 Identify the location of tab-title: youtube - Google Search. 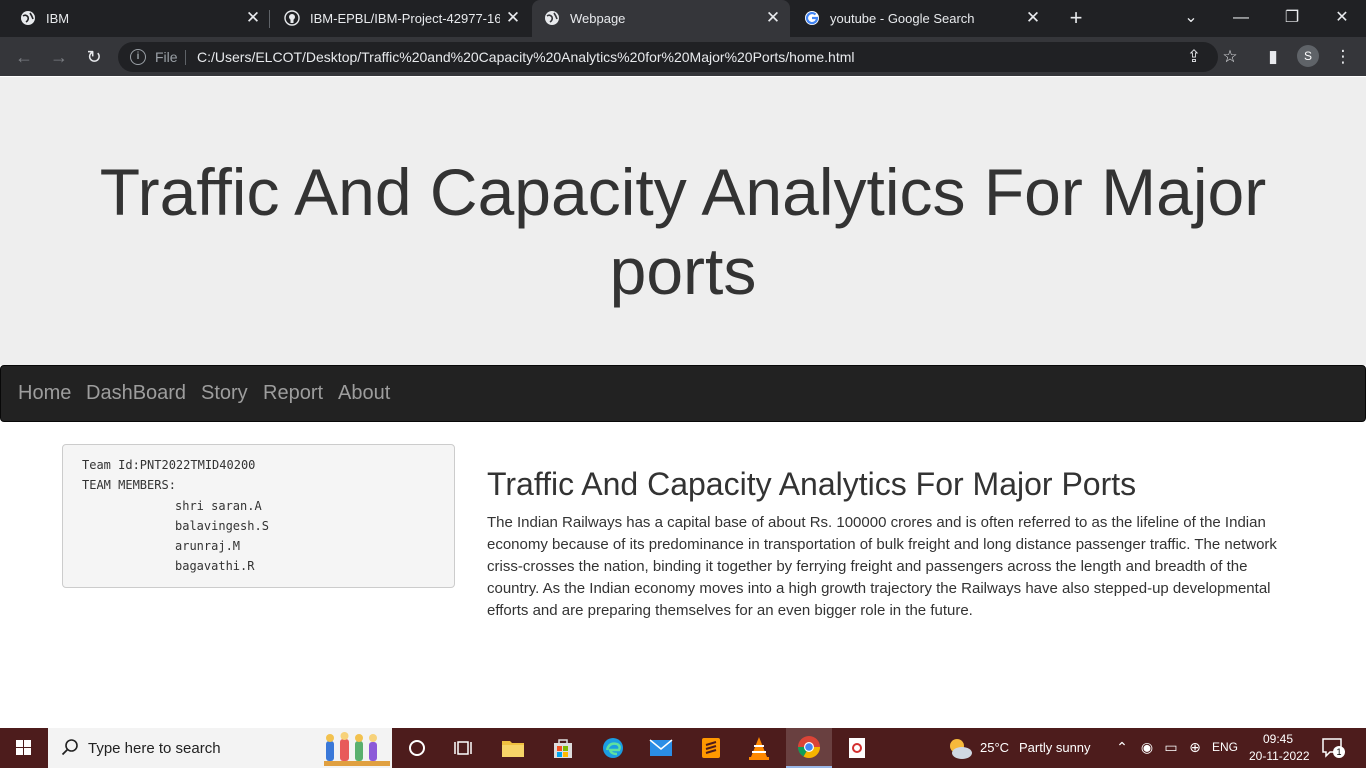
(902, 18).